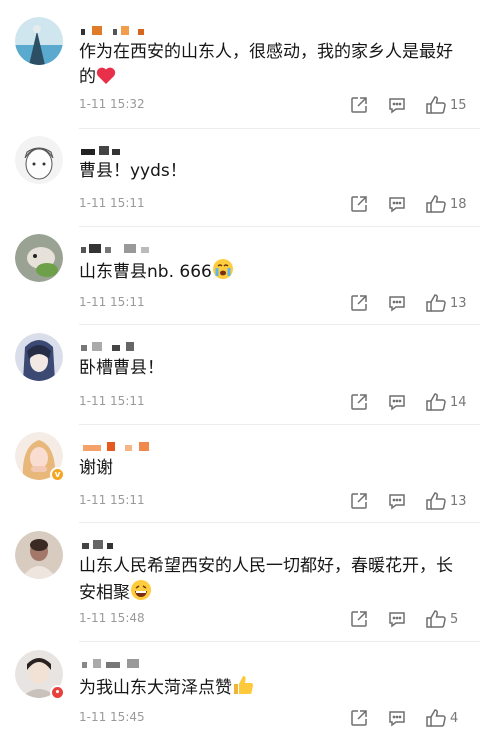 The width and height of the screenshot is (480, 743). I want to click on comment-body: 谢谢, so click(96, 468).